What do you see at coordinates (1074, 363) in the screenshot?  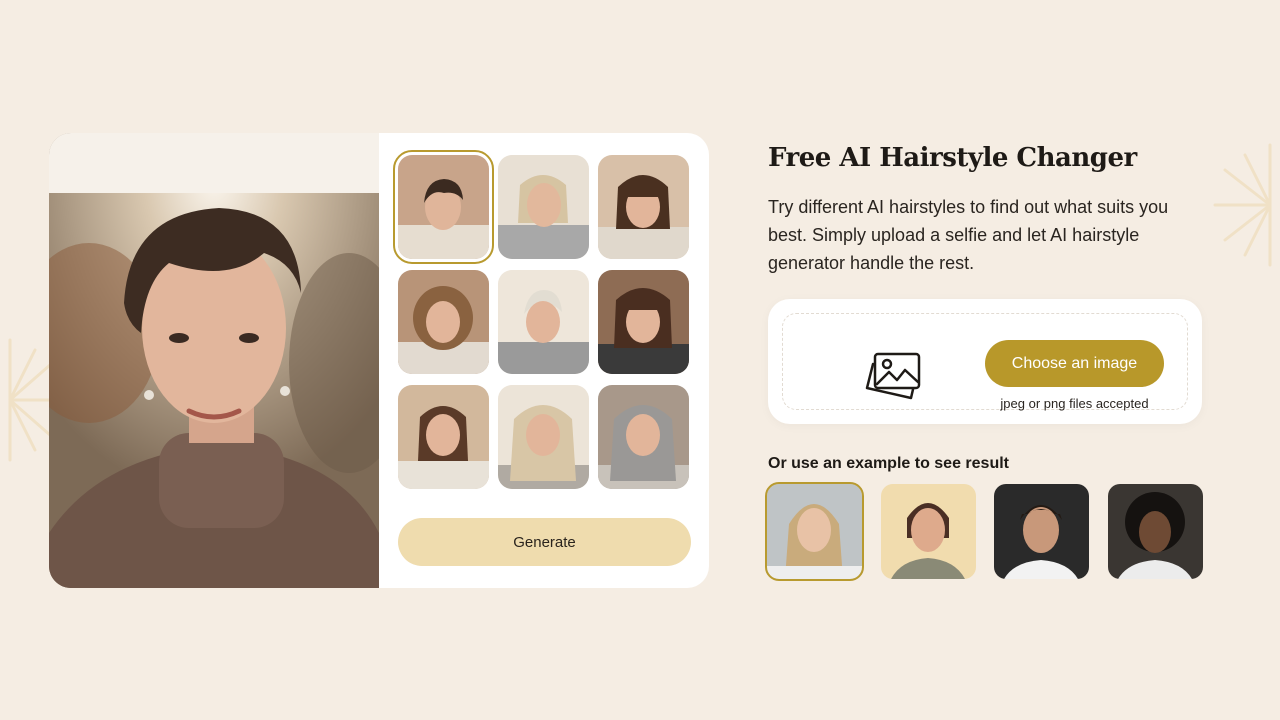 I see `choose-image-button: Choose an image` at bounding box center [1074, 363].